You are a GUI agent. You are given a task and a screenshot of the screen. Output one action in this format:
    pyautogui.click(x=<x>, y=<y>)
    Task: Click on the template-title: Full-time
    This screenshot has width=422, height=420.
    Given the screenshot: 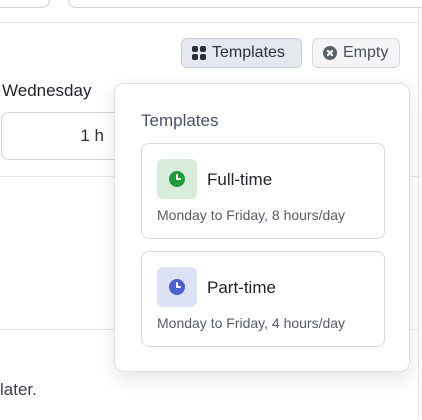 What is the action you would take?
    pyautogui.click(x=240, y=179)
    